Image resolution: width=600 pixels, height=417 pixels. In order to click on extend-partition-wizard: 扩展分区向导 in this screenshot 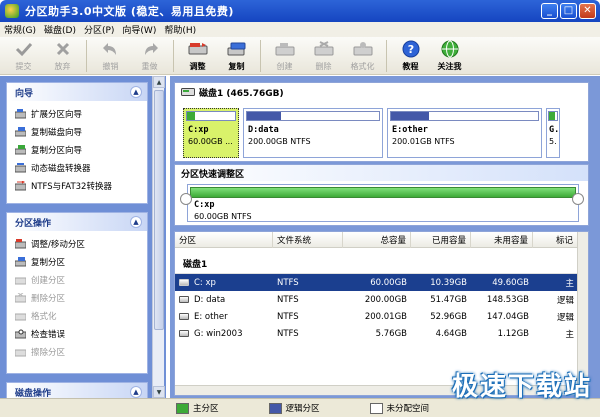, I will do `click(81, 114)`.